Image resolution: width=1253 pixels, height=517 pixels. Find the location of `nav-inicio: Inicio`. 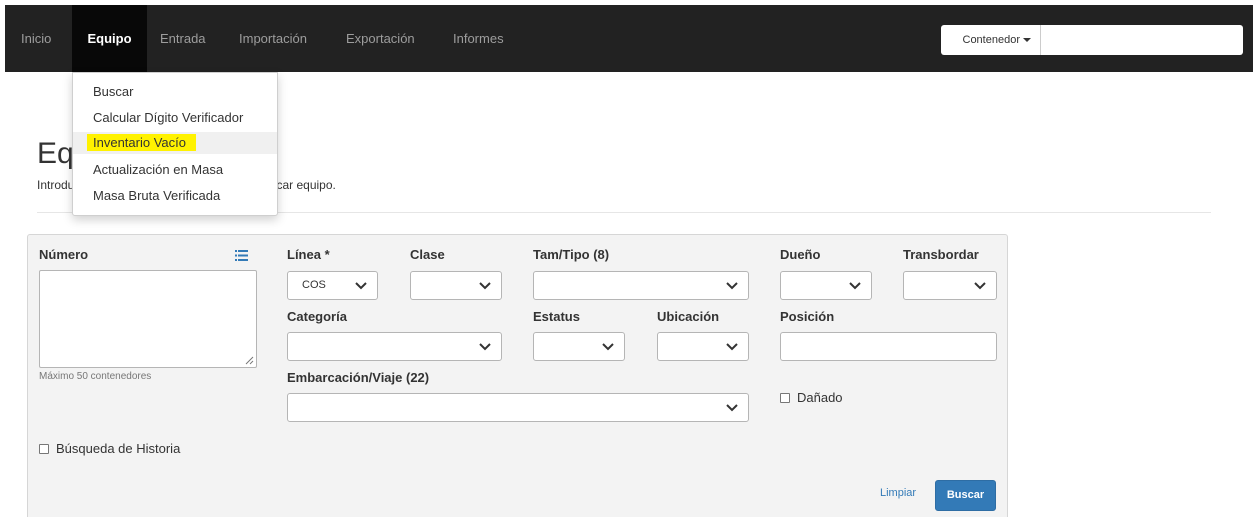

nav-inicio: Inicio is located at coordinates (36, 38).